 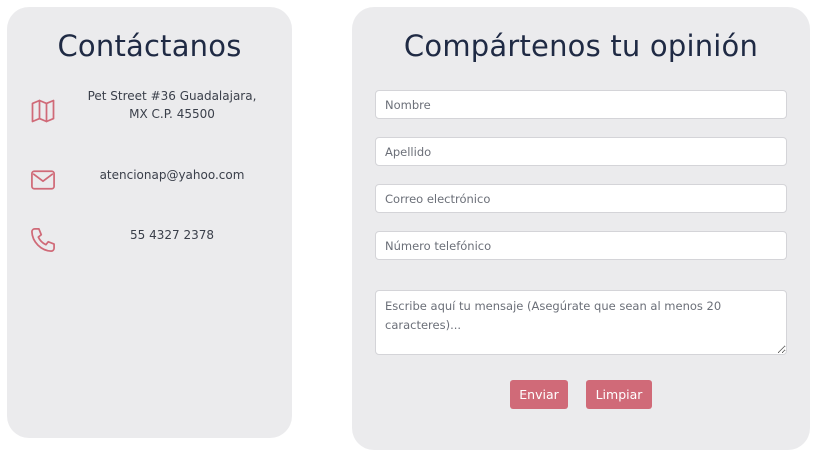 I want to click on address-line-2: MX C.P. 45500, so click(x=172, y=114).